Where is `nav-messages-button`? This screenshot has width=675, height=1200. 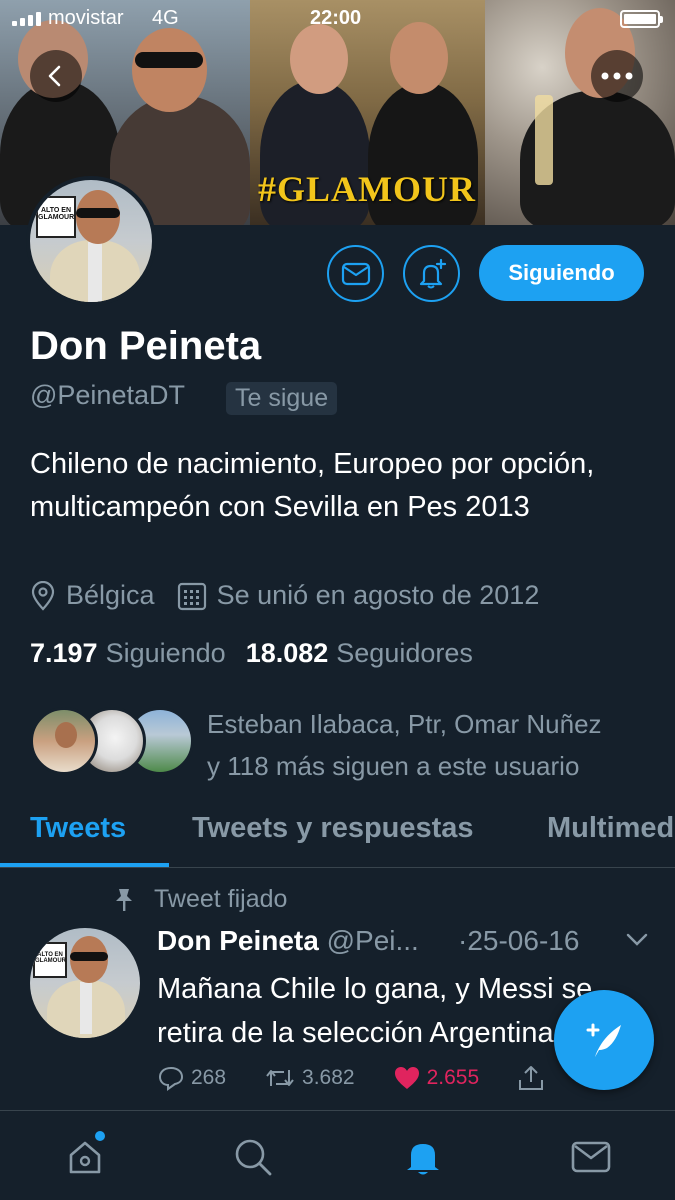
nav-messages-button is located at coordinates (591, 1157).